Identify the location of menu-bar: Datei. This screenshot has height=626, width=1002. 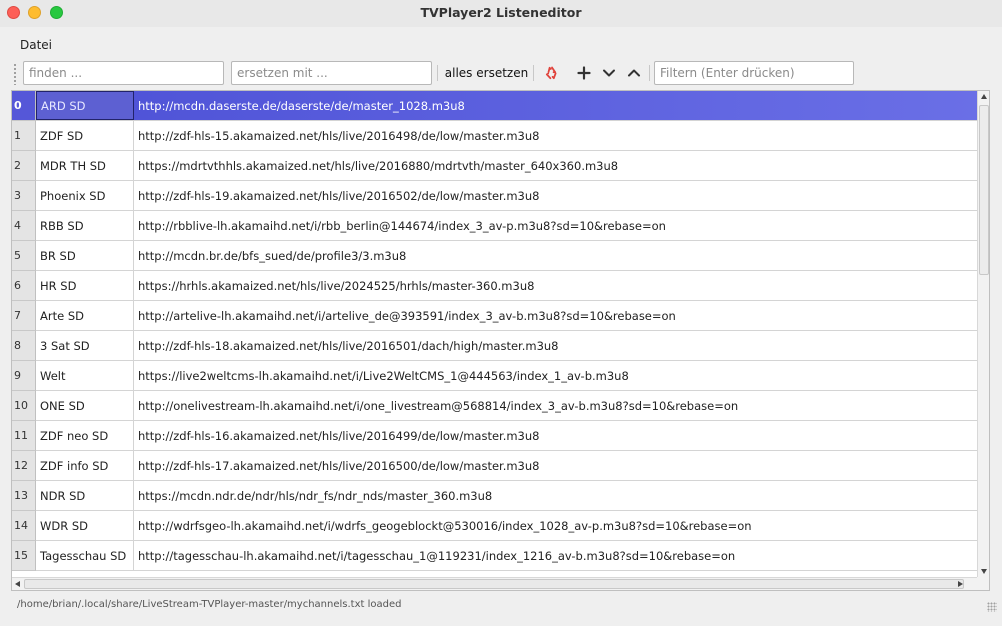
(501, 45).